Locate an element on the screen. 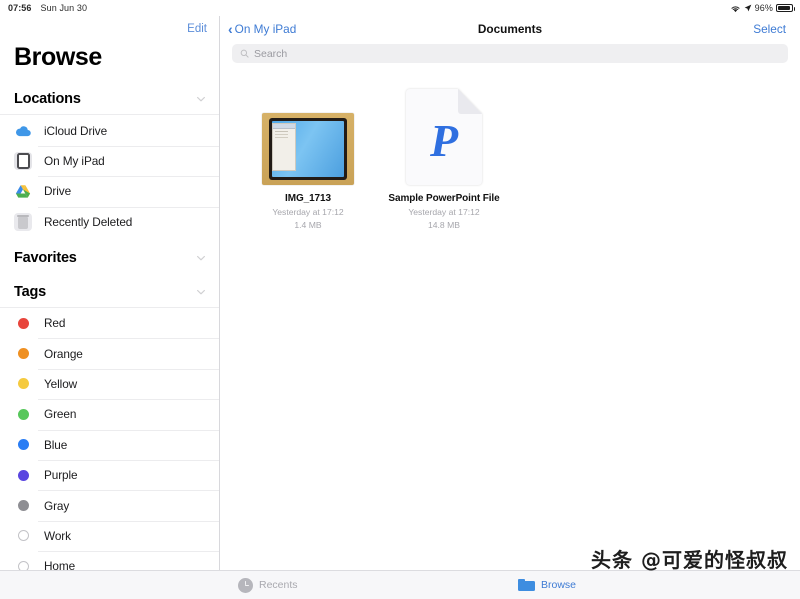 The image size is (800, 599). sidebar-item-label: On My iPad is located at coordinates (74, 160).